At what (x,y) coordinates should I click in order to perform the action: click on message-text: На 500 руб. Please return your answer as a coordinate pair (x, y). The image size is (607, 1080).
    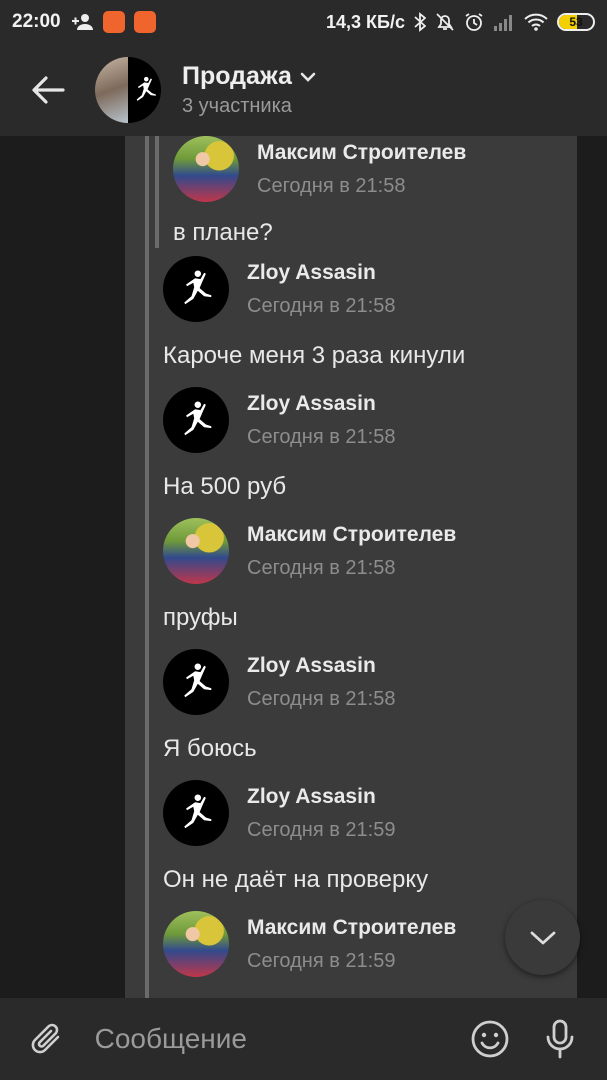
    Looking at the image, I should click on (225, 486).